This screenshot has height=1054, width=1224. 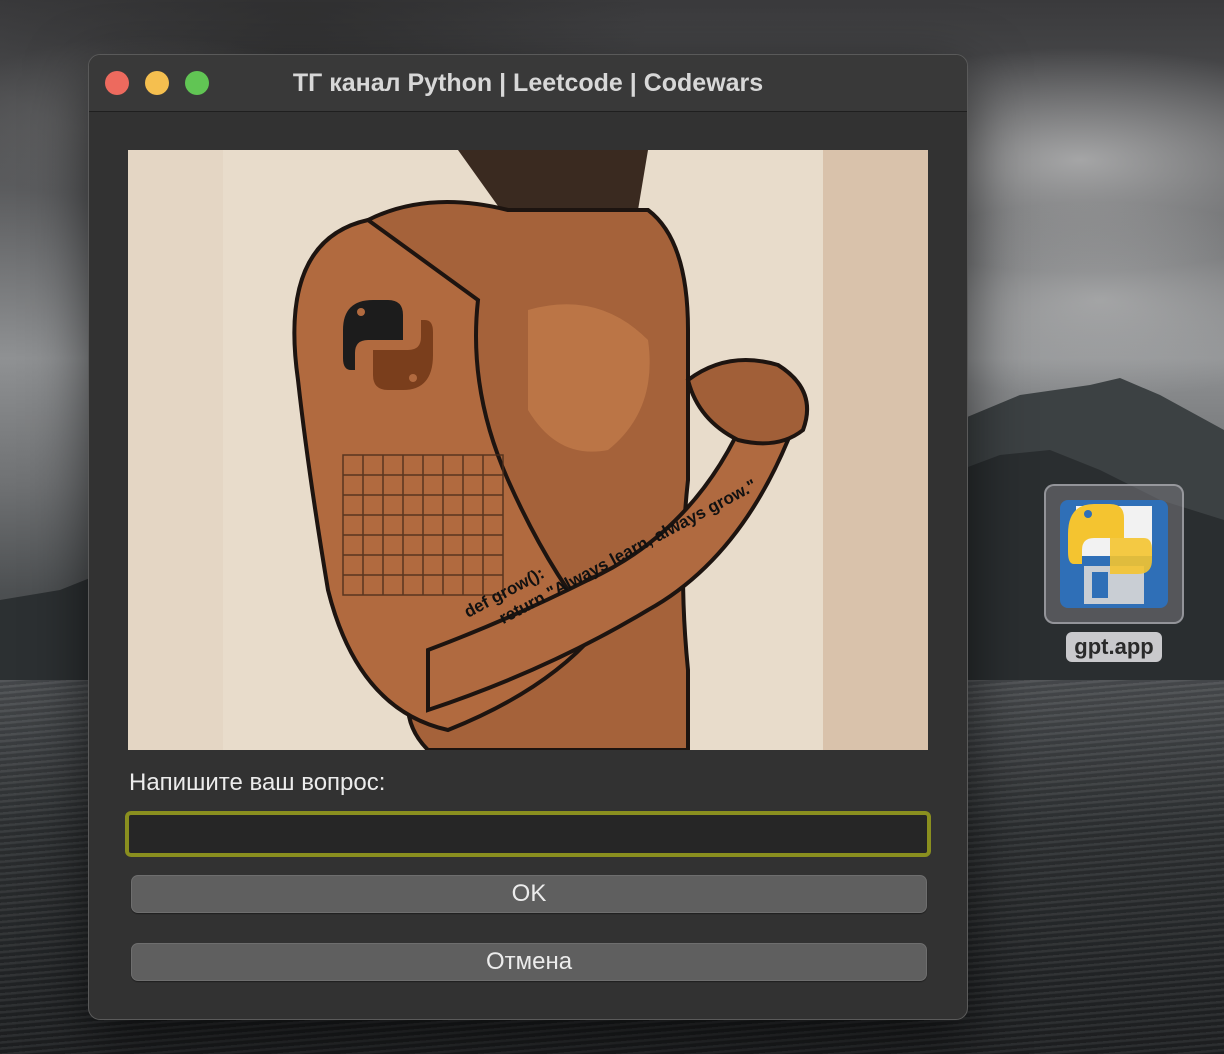 What do you see at coordinates (528, 834) in the screenshot?
I see `question-input` at bounding box center [528, 834].